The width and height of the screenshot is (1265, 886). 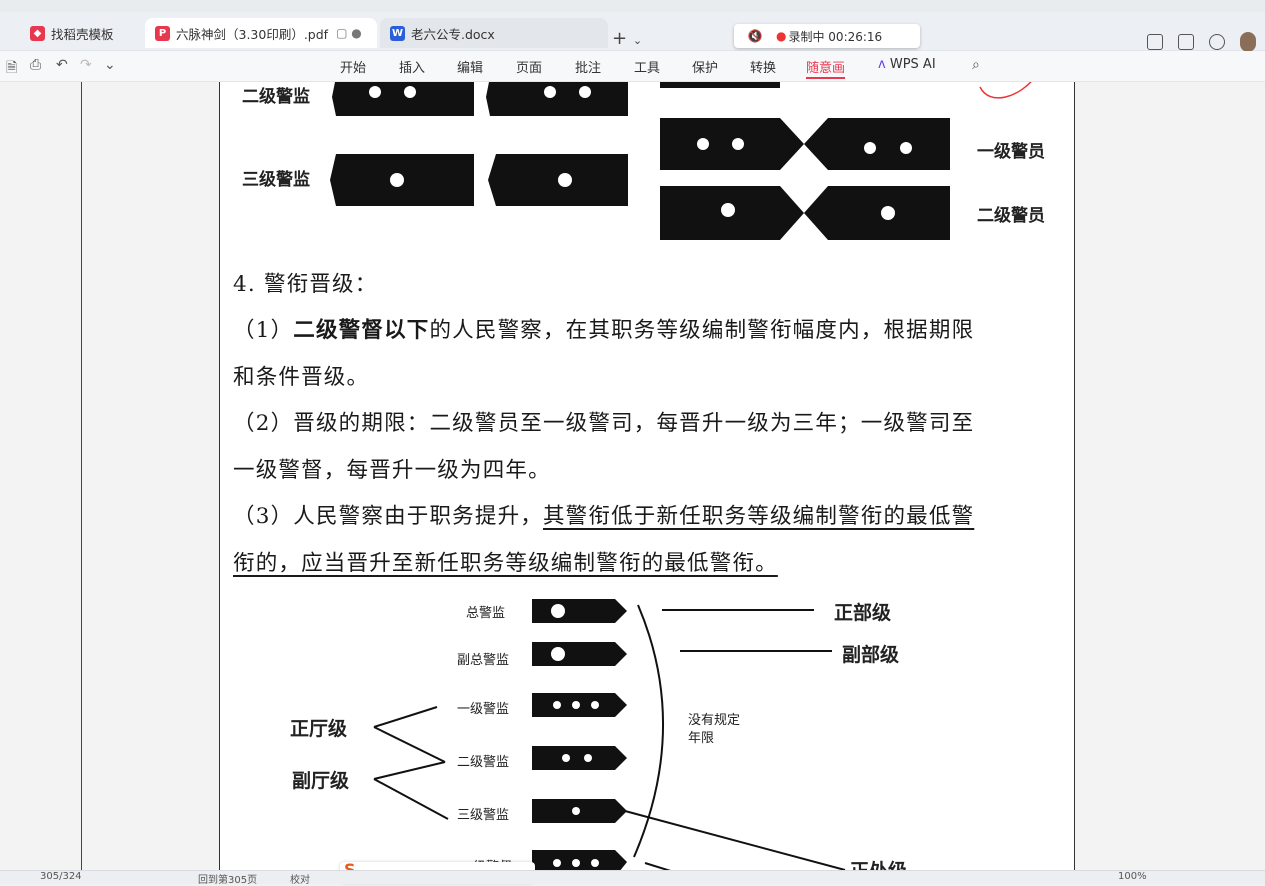 I want to click on menu-insert: 插入, so click(x=412, y=66).